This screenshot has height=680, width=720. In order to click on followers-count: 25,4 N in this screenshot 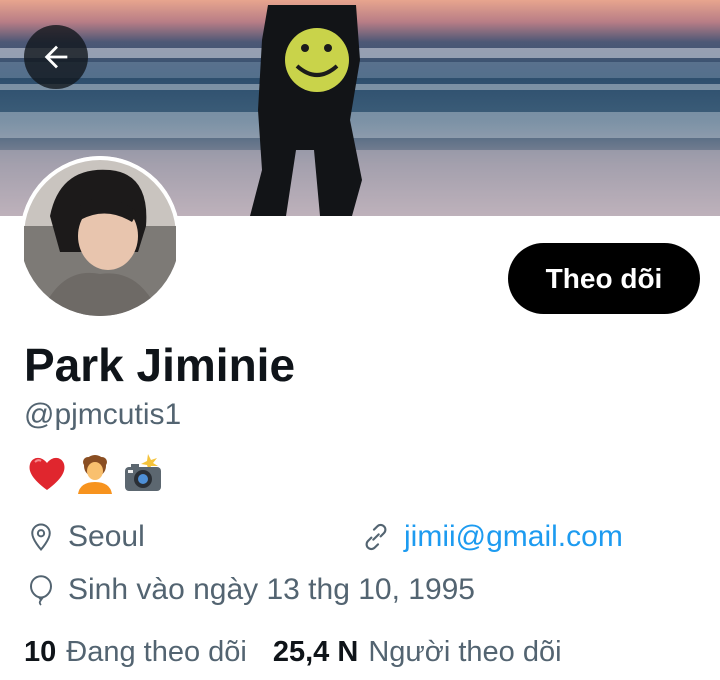, I will do `click(315, 652)`.